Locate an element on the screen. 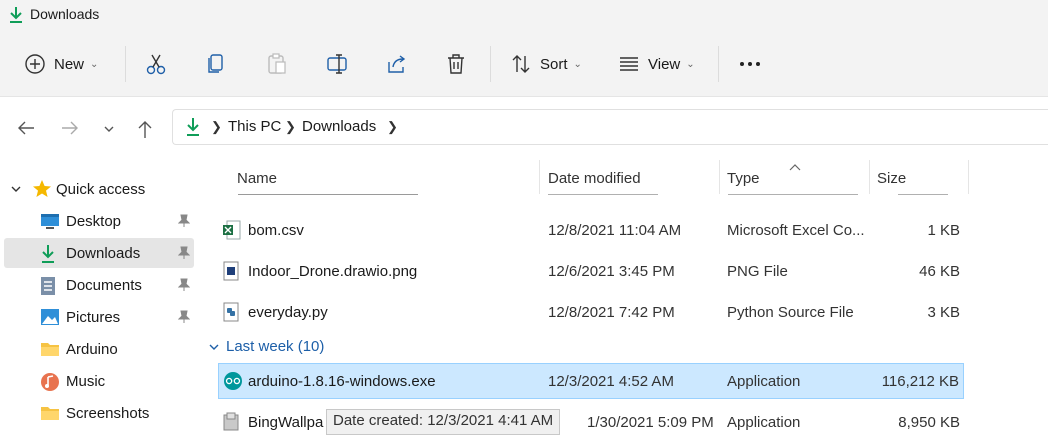  file-size: 46 KB is located at coordinates (939, 271).